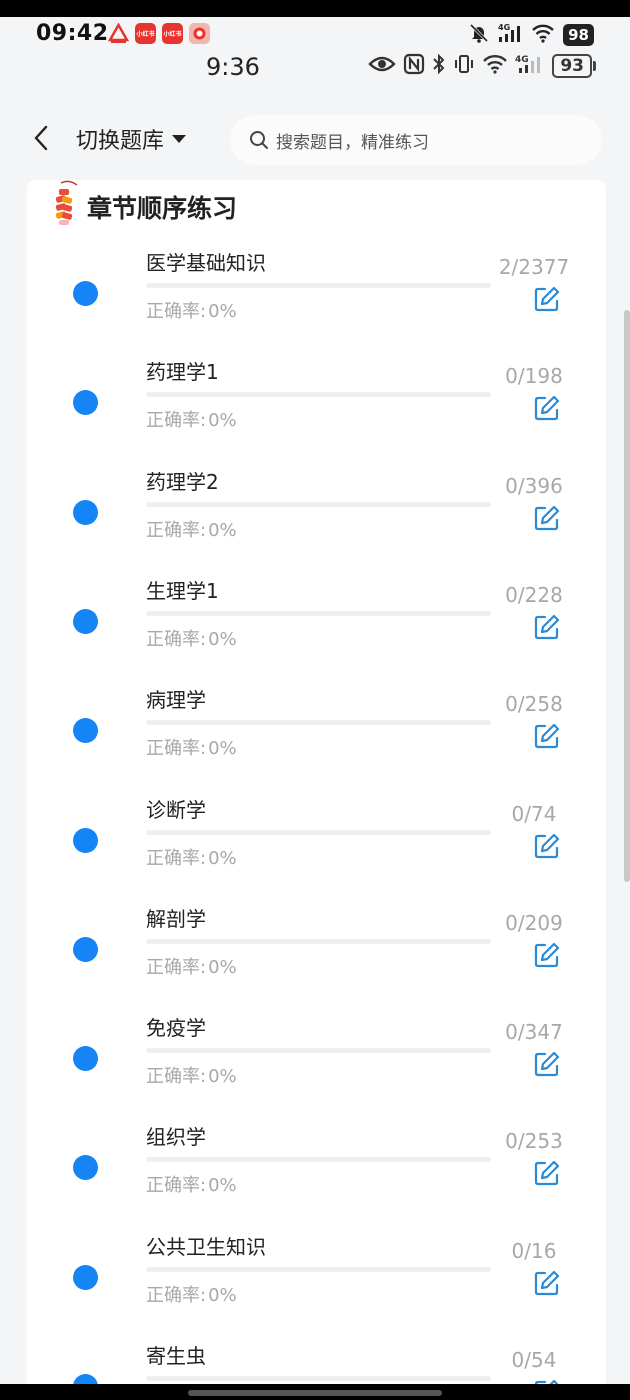 The width and height of the screenshot is (630, 1400). I want to click on chapter-item: 生理学1 正确率: 0% 0/228, so click(316, 617).